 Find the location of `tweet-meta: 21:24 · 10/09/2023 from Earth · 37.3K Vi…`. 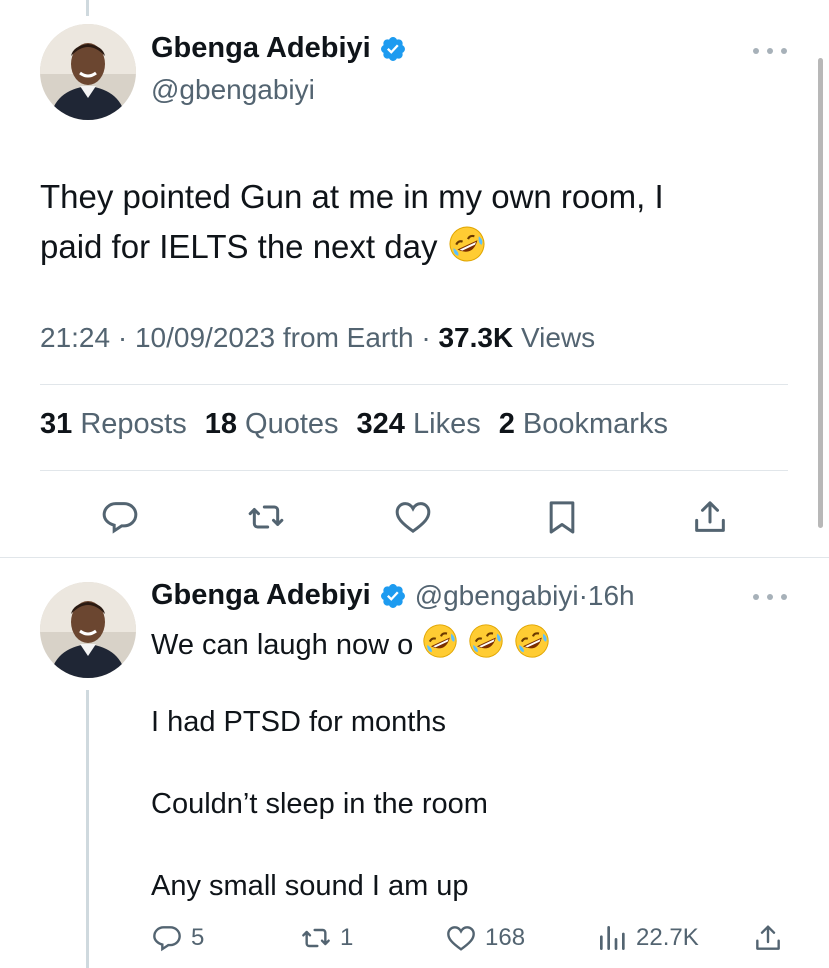

tweet-meta: 21:24 · 10/09/2023 from Earth · 37.3K Vi… is located at coordinates (318, 337).